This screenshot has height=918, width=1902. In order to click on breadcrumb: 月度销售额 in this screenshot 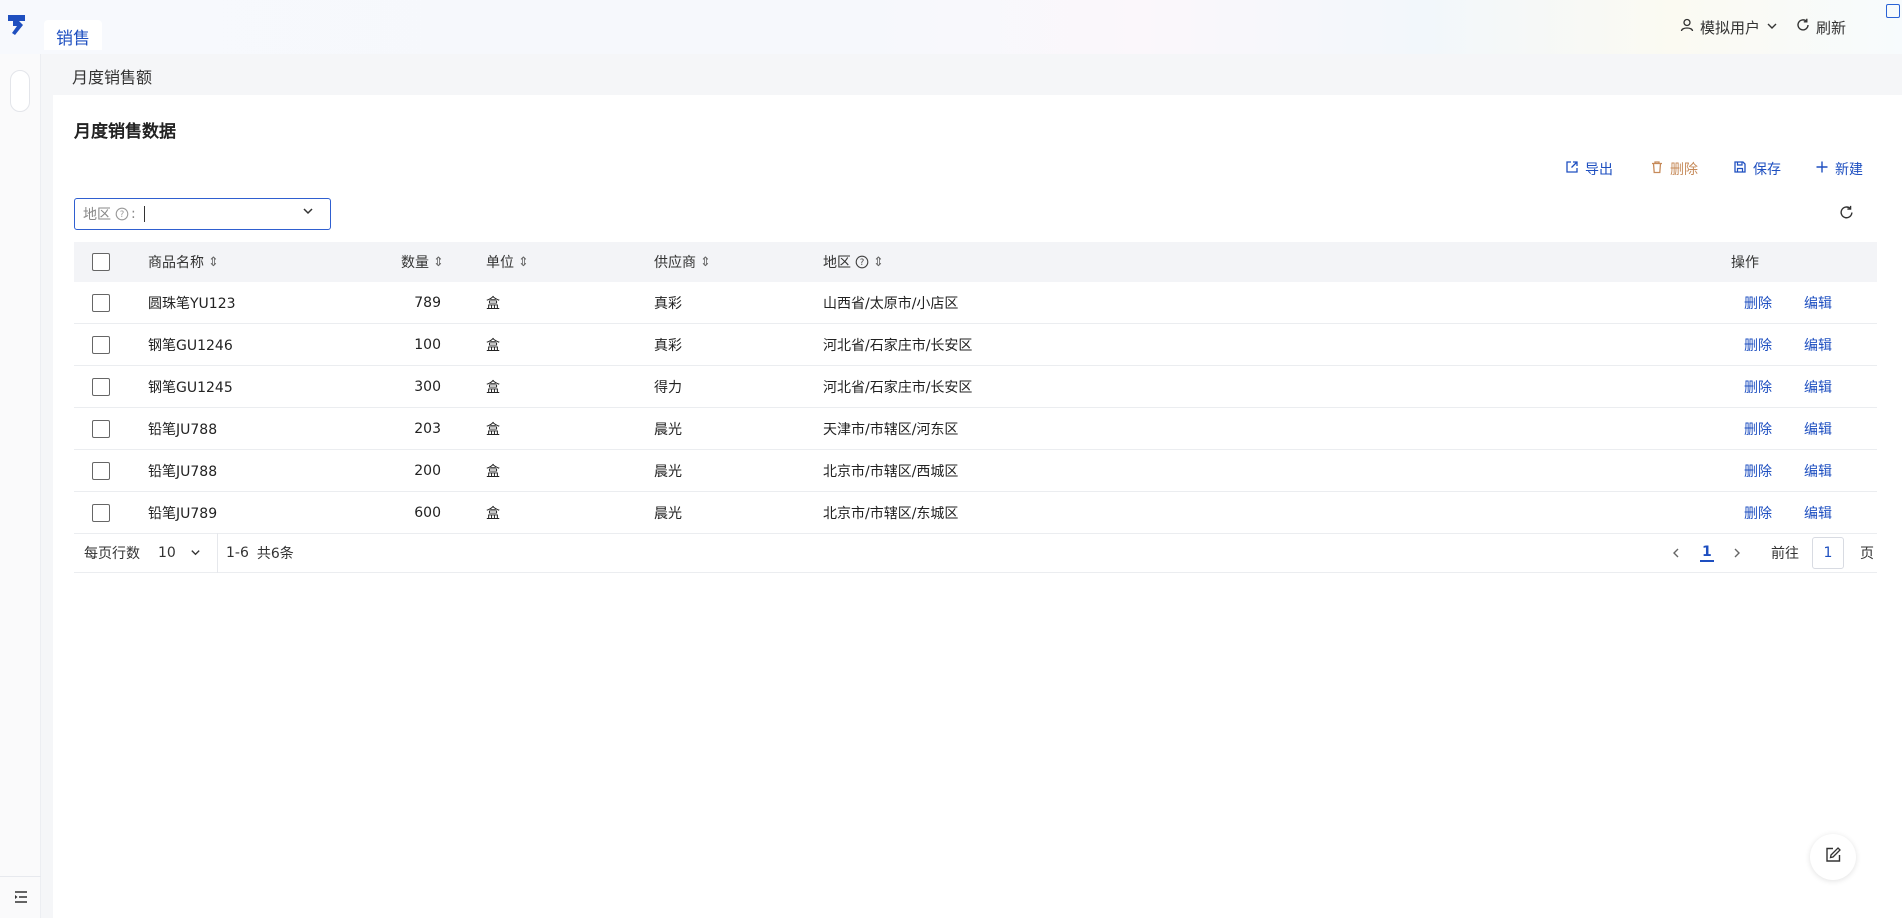, I will do `click(112, 77)`.